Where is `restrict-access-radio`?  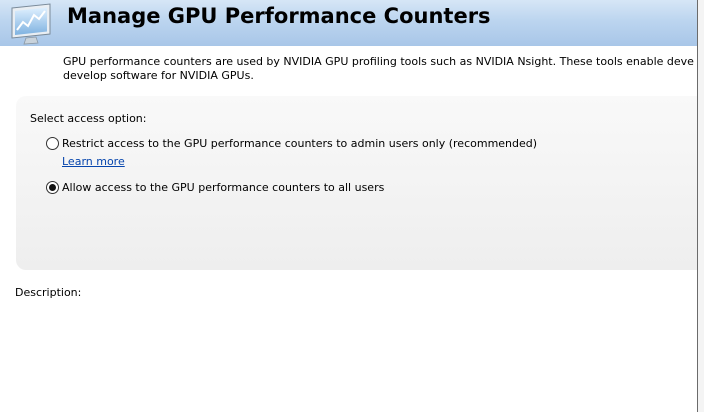 restrict-access-radio is located at coordinates (52, 143).